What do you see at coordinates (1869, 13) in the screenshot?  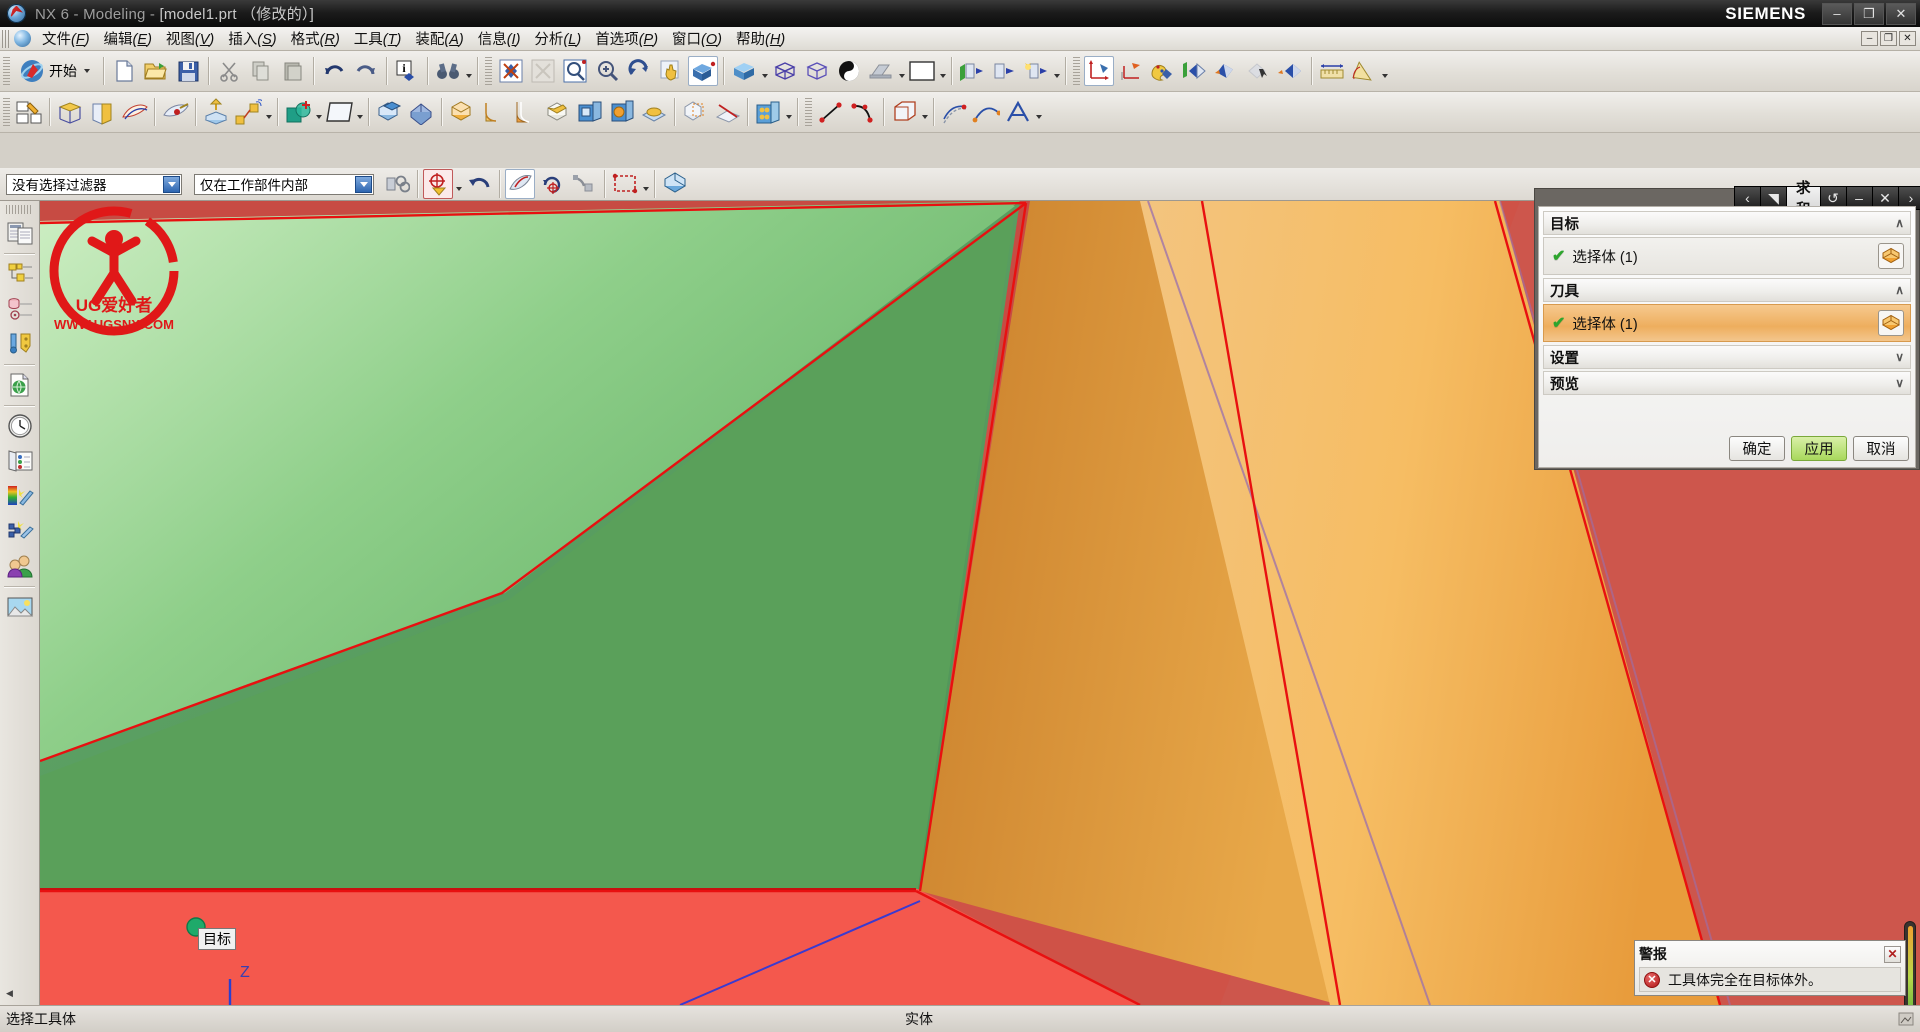 I see `window-maximize-button: ❐` at bounding box center [1869, 13].